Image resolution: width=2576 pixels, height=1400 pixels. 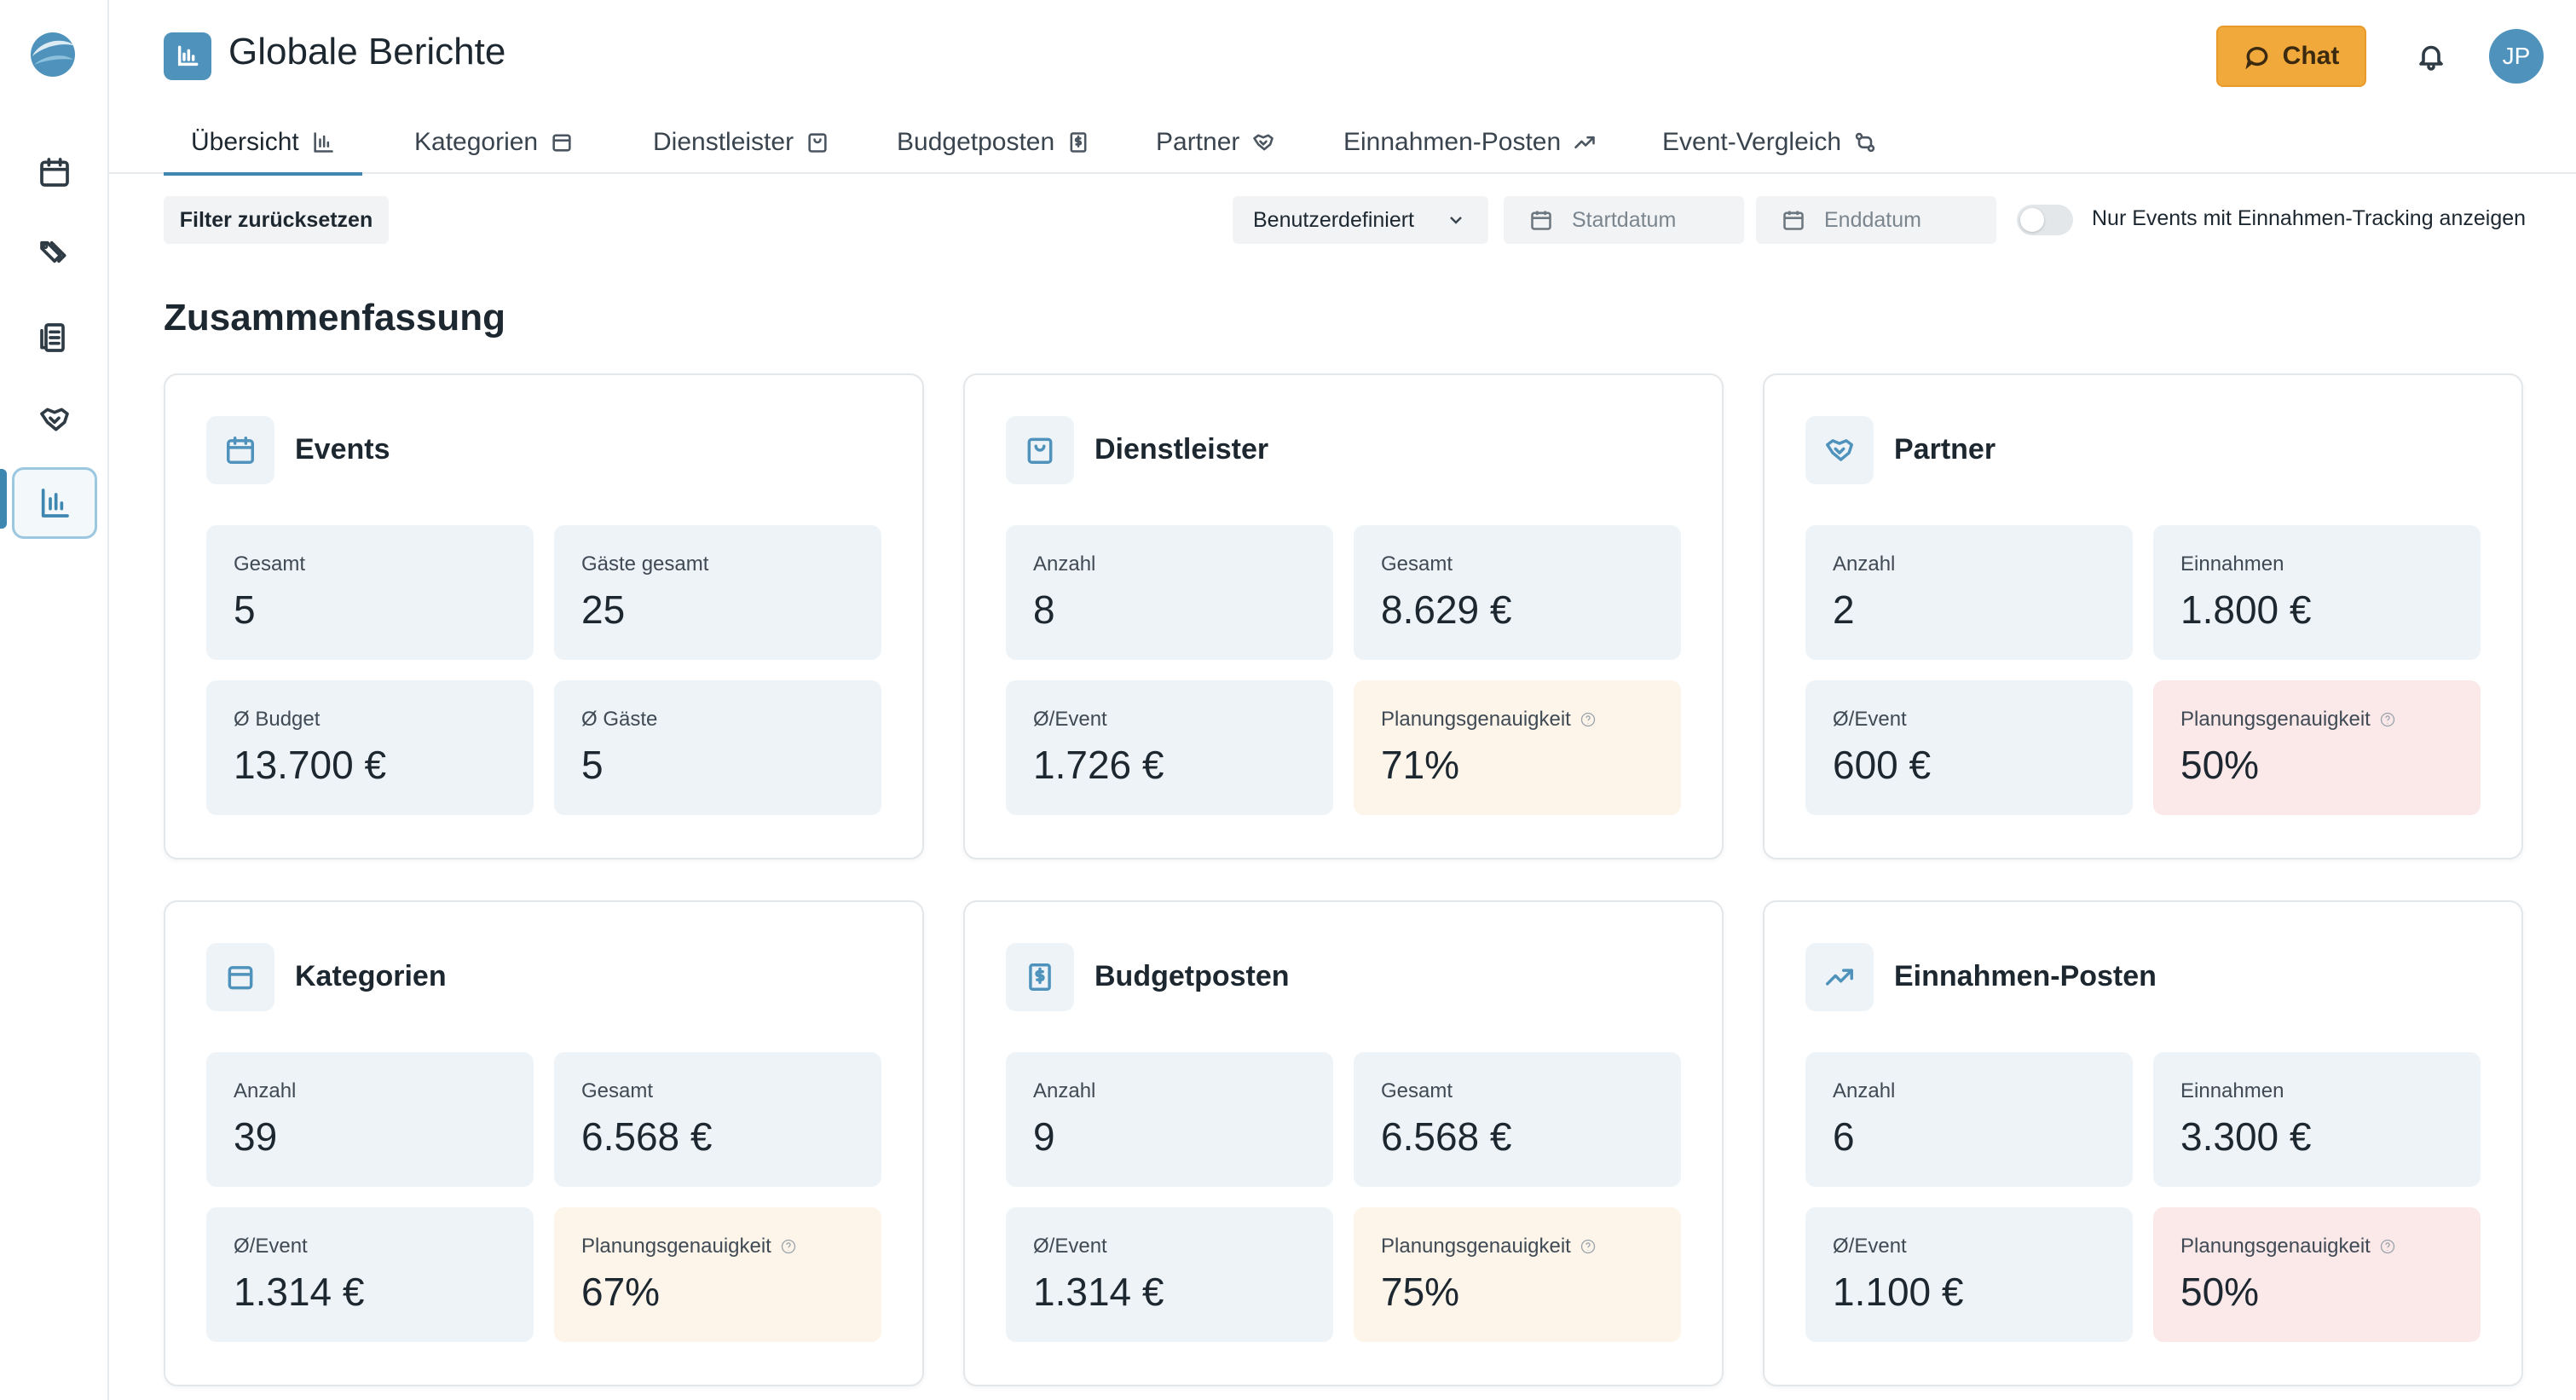 What do you see at coordinates (187, 56) in the screenshot?
I see `report-icon` at bounding box center [187, 56].